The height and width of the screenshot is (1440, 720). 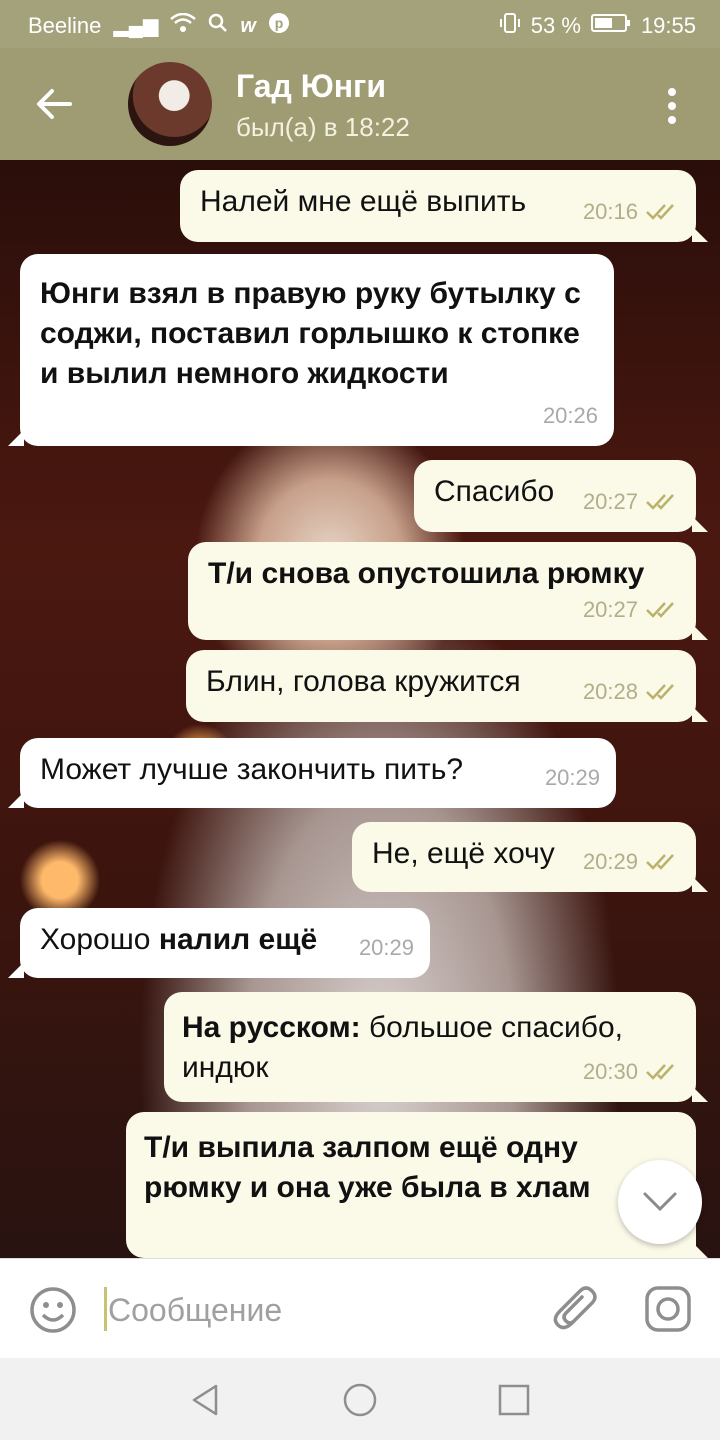 What do you see at coordinates (311, 86) in the screenshot?
I see `contact-name: Гад Юнги` at bounding box center [311, 86].